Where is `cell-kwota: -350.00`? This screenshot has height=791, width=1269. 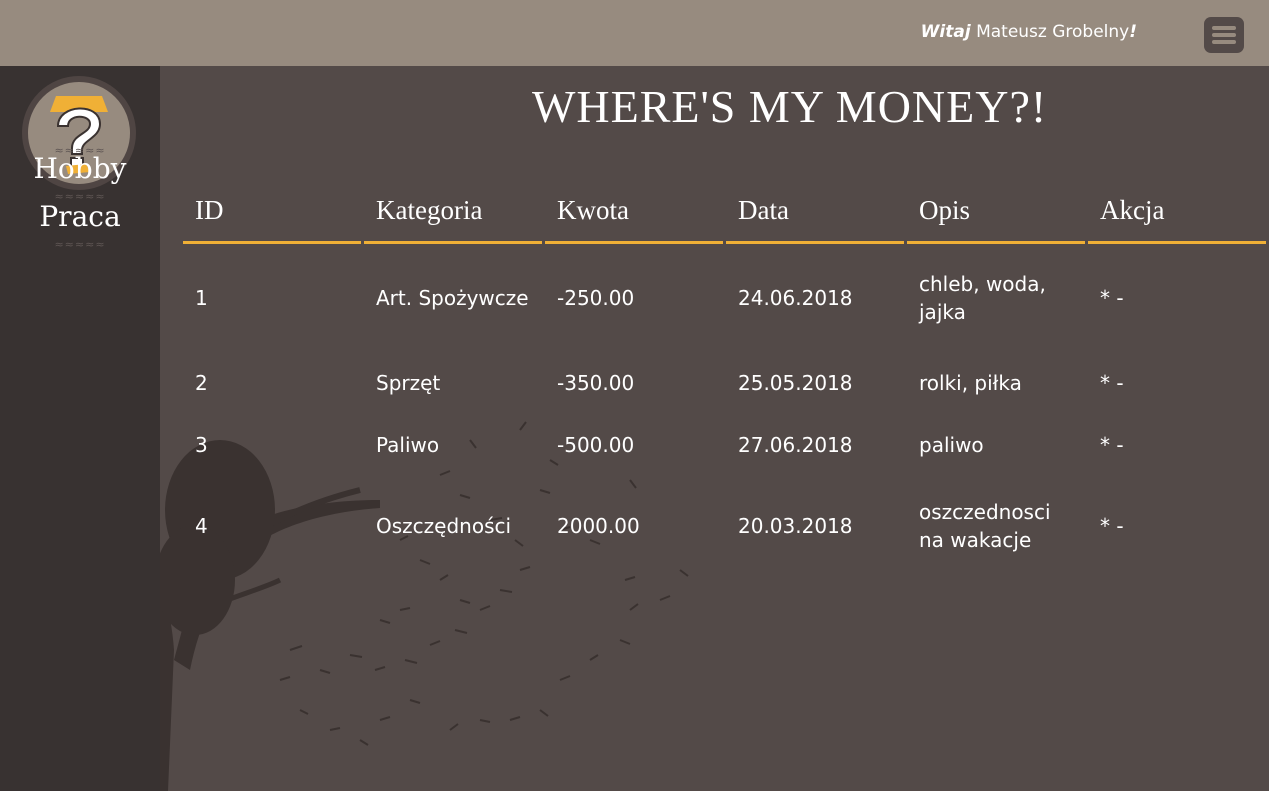 cell-kwota: -350.00 is located at coordinates (596, 383).